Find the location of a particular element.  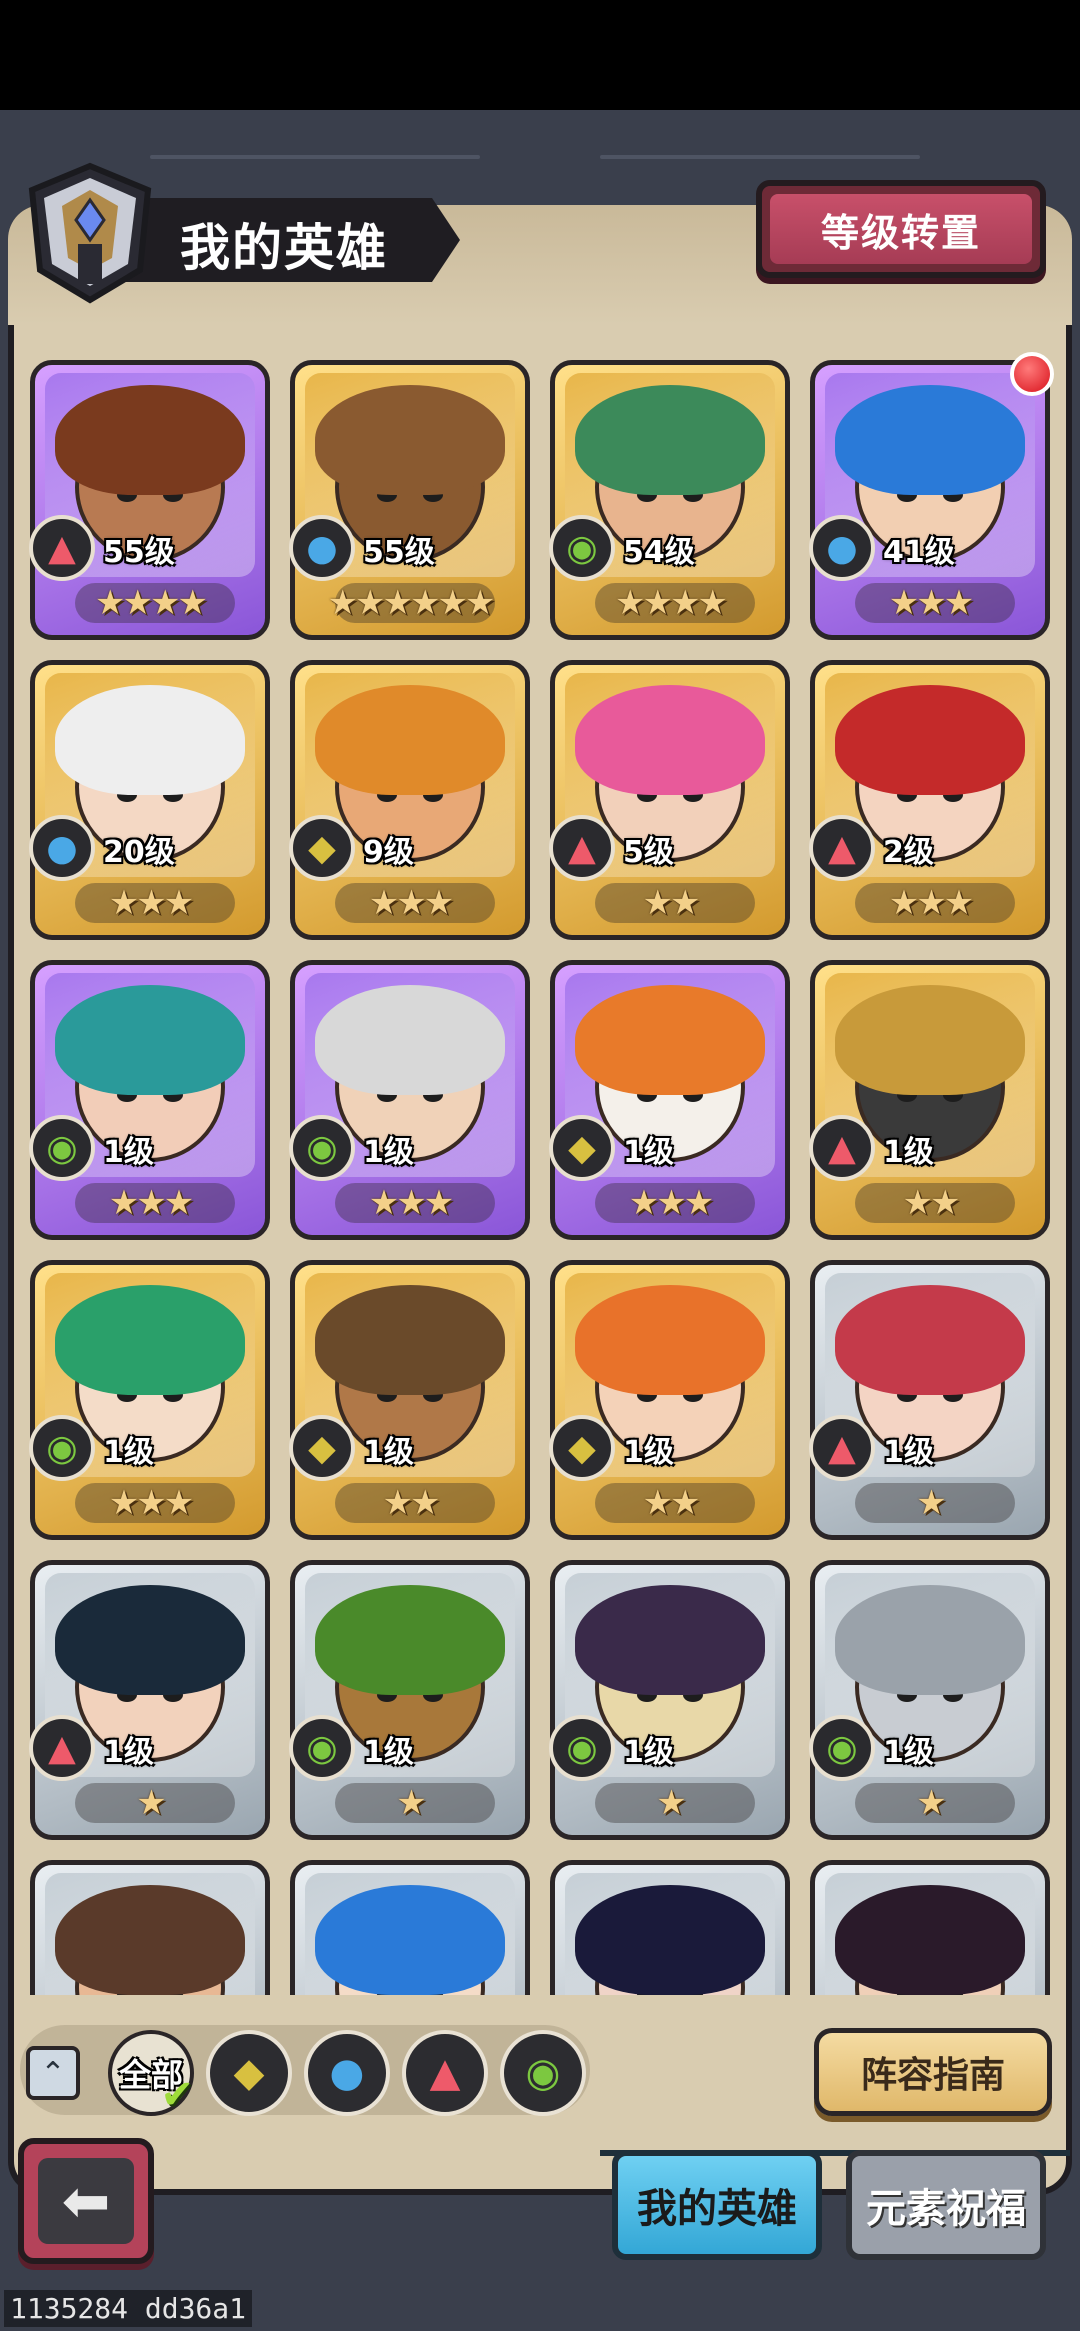

hero-card: ● 20级 ★★★ is located at coordinates (149, 800).